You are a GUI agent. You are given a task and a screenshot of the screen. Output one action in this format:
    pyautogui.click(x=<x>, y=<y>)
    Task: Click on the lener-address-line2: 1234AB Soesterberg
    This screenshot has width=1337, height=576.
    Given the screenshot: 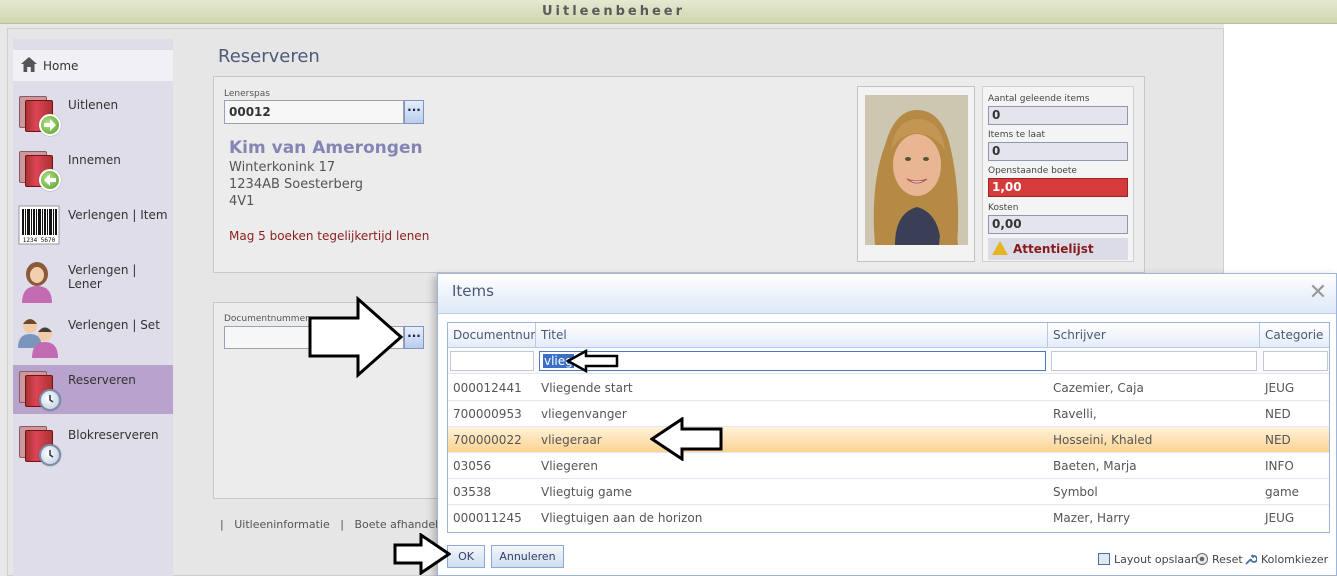 What is the action you would take?
    pyautogui.click(x=296, y=184)
    